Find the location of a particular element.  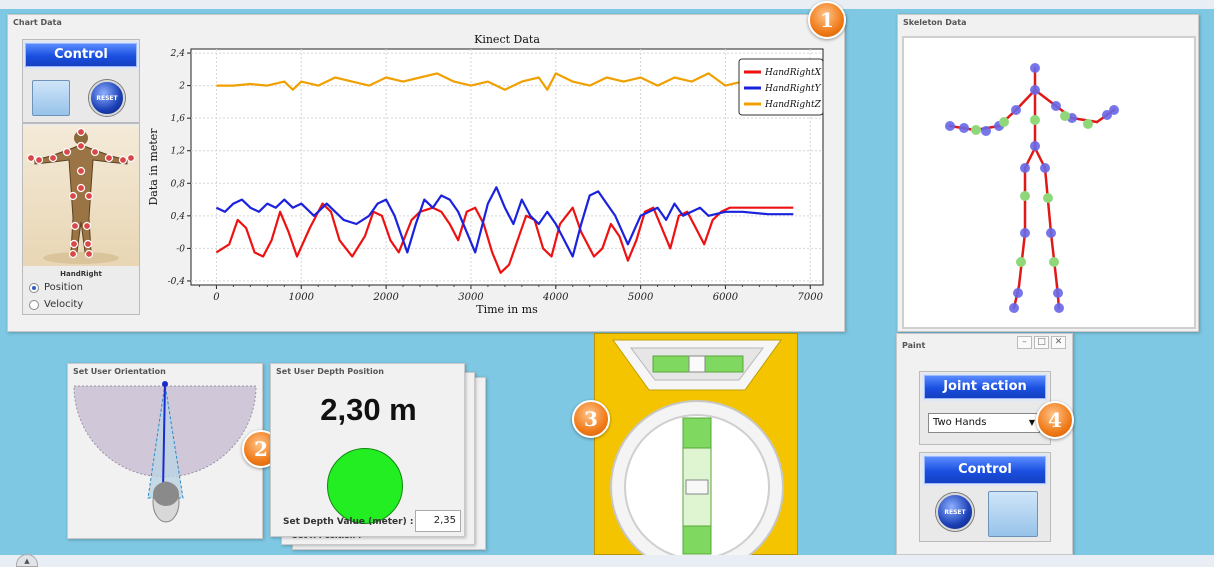

badge-1: 1 is located at coordinates (827, 20).